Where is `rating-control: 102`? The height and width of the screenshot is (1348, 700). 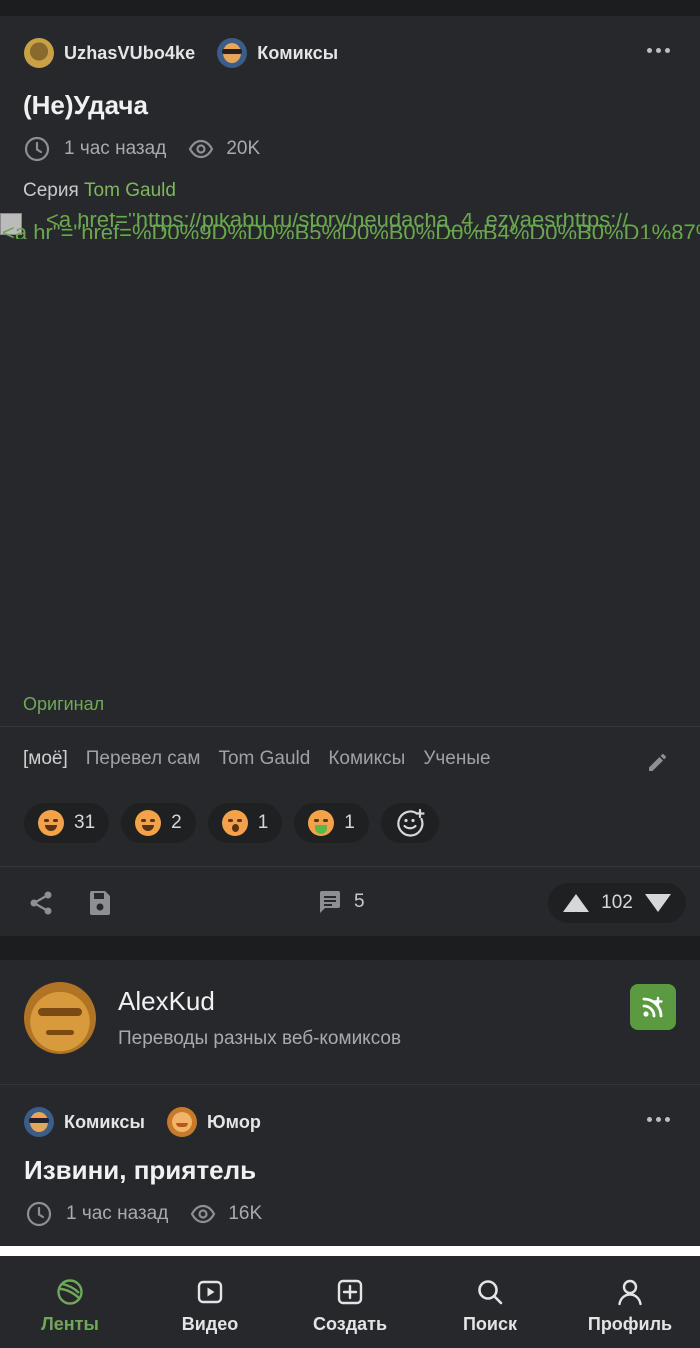 rating-control: 102 is located at coordinates (617, 903).